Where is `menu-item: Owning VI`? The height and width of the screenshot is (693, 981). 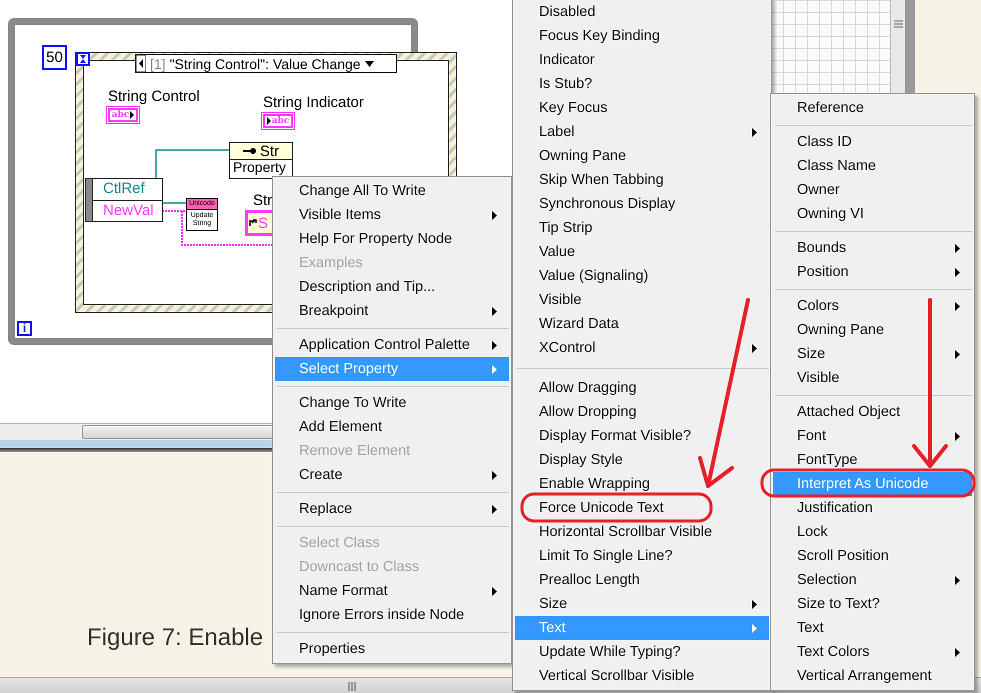
menu-item: Owning VI is located at coordinates (872, 214).